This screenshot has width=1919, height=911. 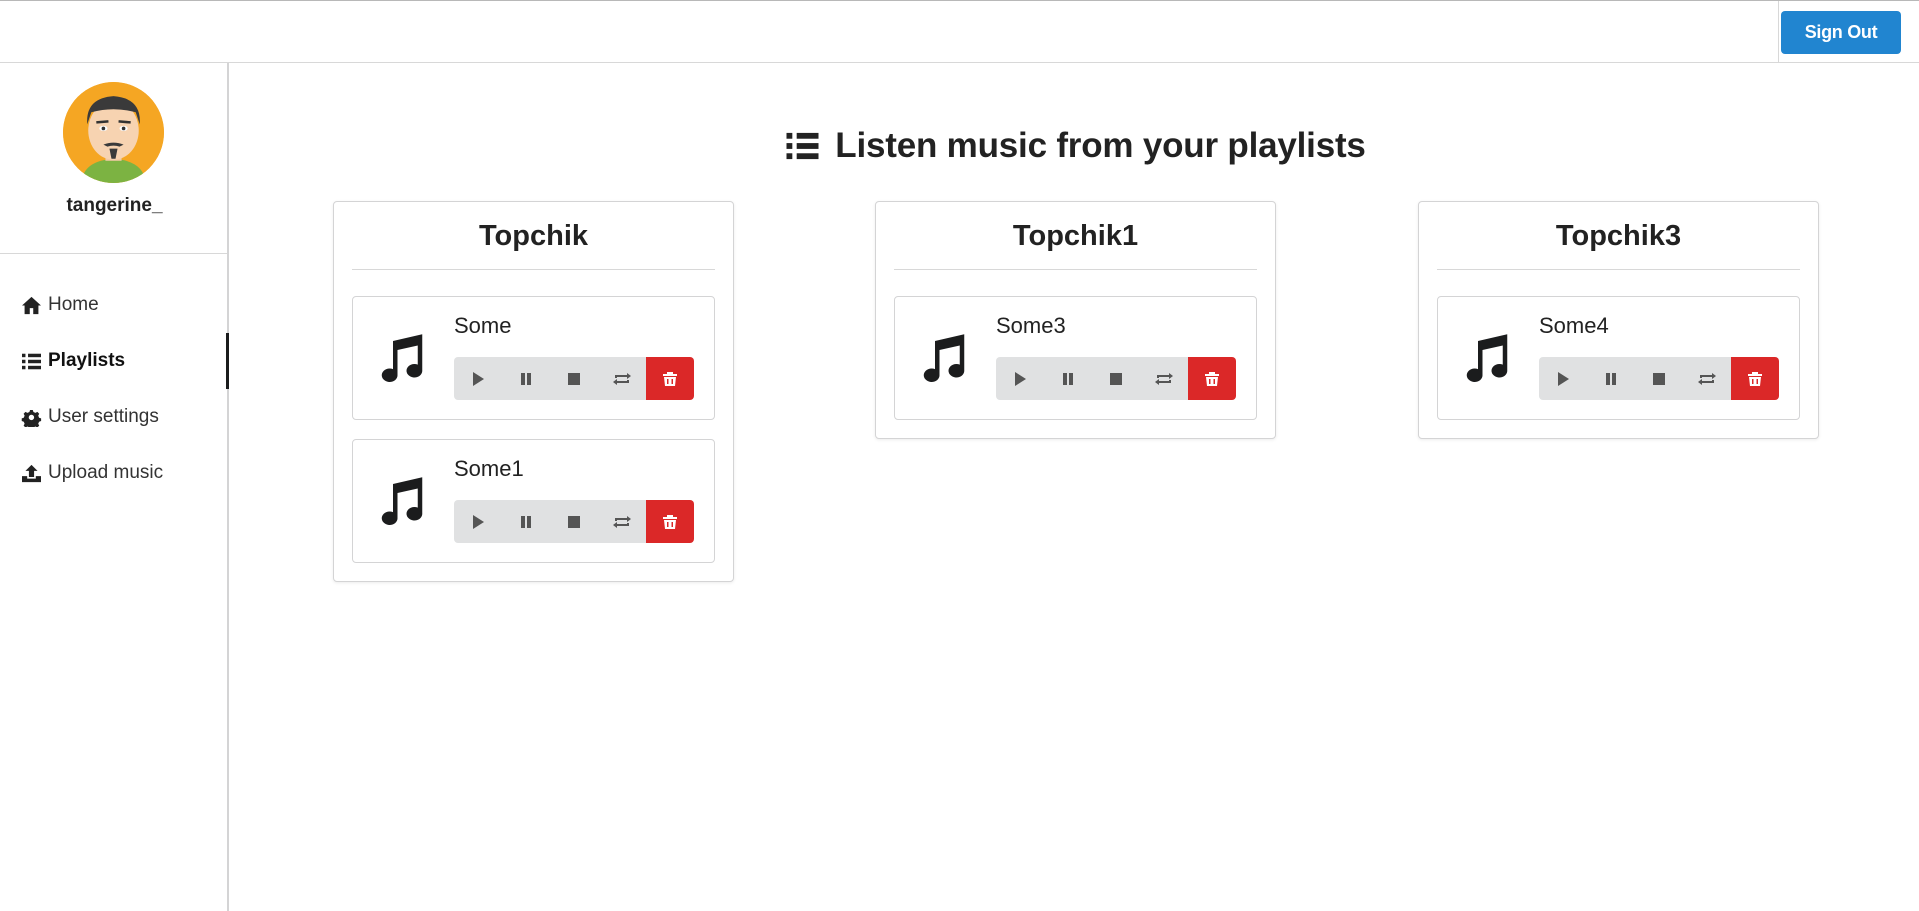 I want to click on playlist-card: Topchik3 Some4, so click(x=1618, y=320).